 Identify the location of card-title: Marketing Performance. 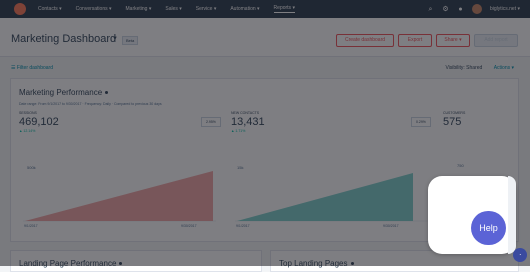
(64, 92).